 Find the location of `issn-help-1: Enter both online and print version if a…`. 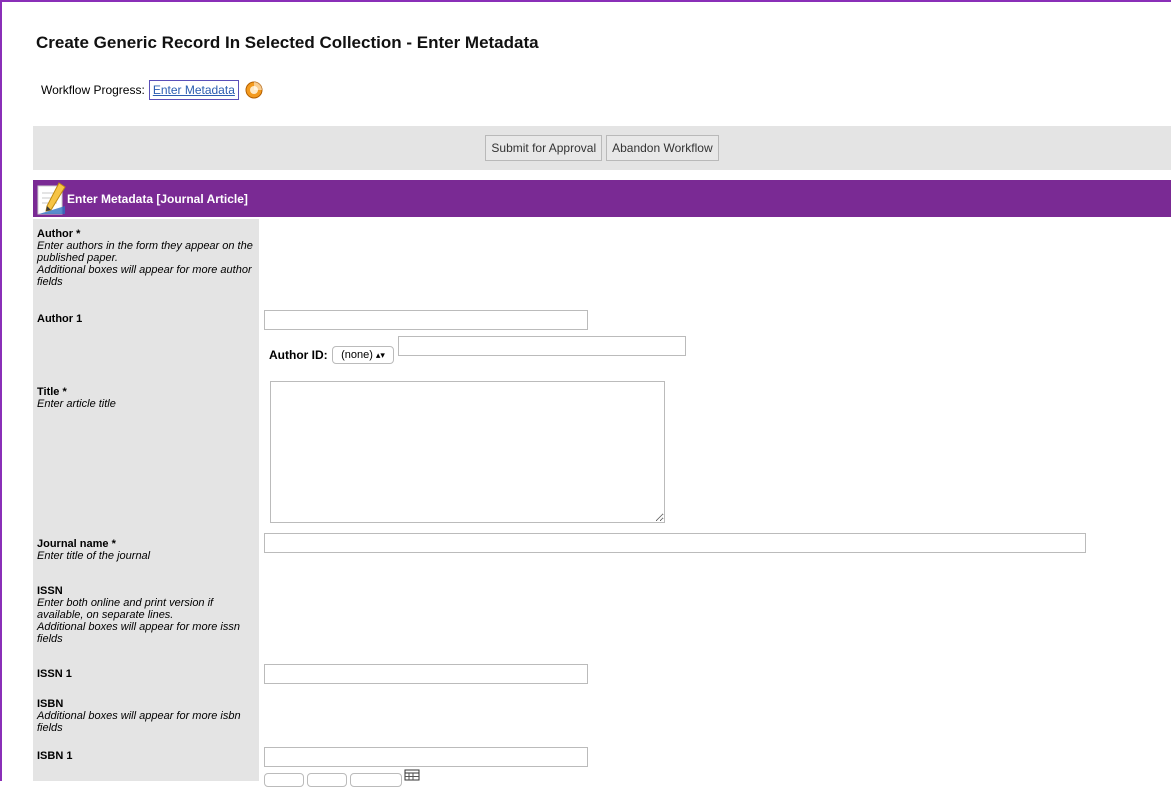

issn-help-1: Enter both online and print version if a… is located at coordinates (125, 609).